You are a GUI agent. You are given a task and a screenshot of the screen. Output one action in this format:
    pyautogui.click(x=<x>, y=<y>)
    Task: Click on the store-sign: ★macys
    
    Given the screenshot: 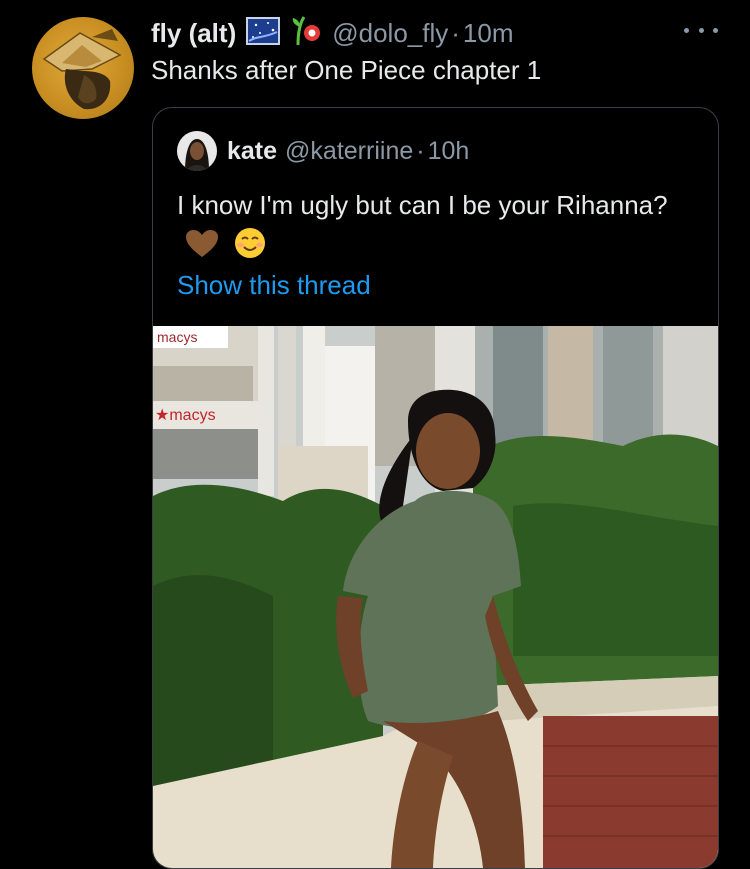 What is the action you would take?
    pyautogui.click(x=185, y=415)
    